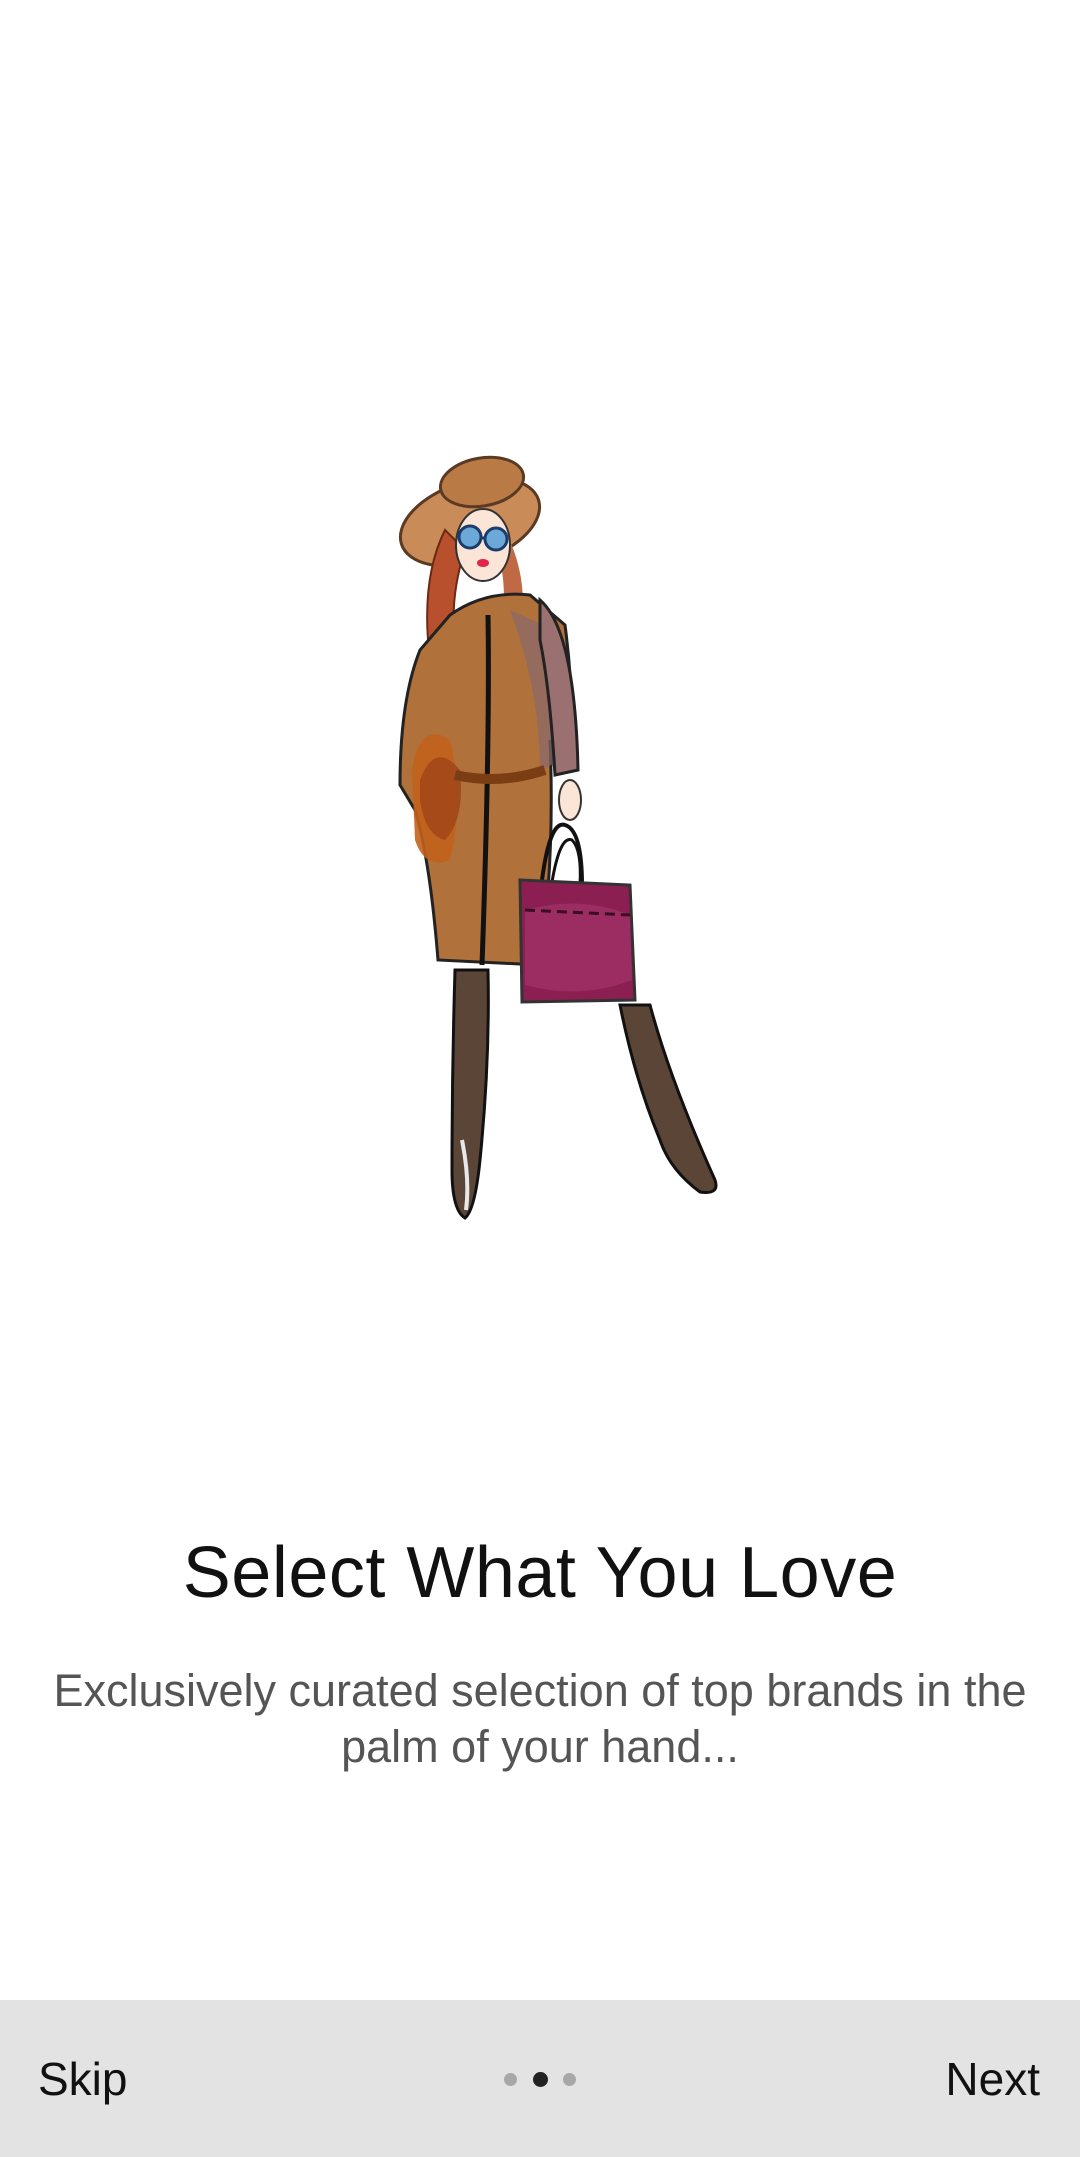 The image size is (1080, 2157). I want to click on page-indicator, so click(540, 2079).